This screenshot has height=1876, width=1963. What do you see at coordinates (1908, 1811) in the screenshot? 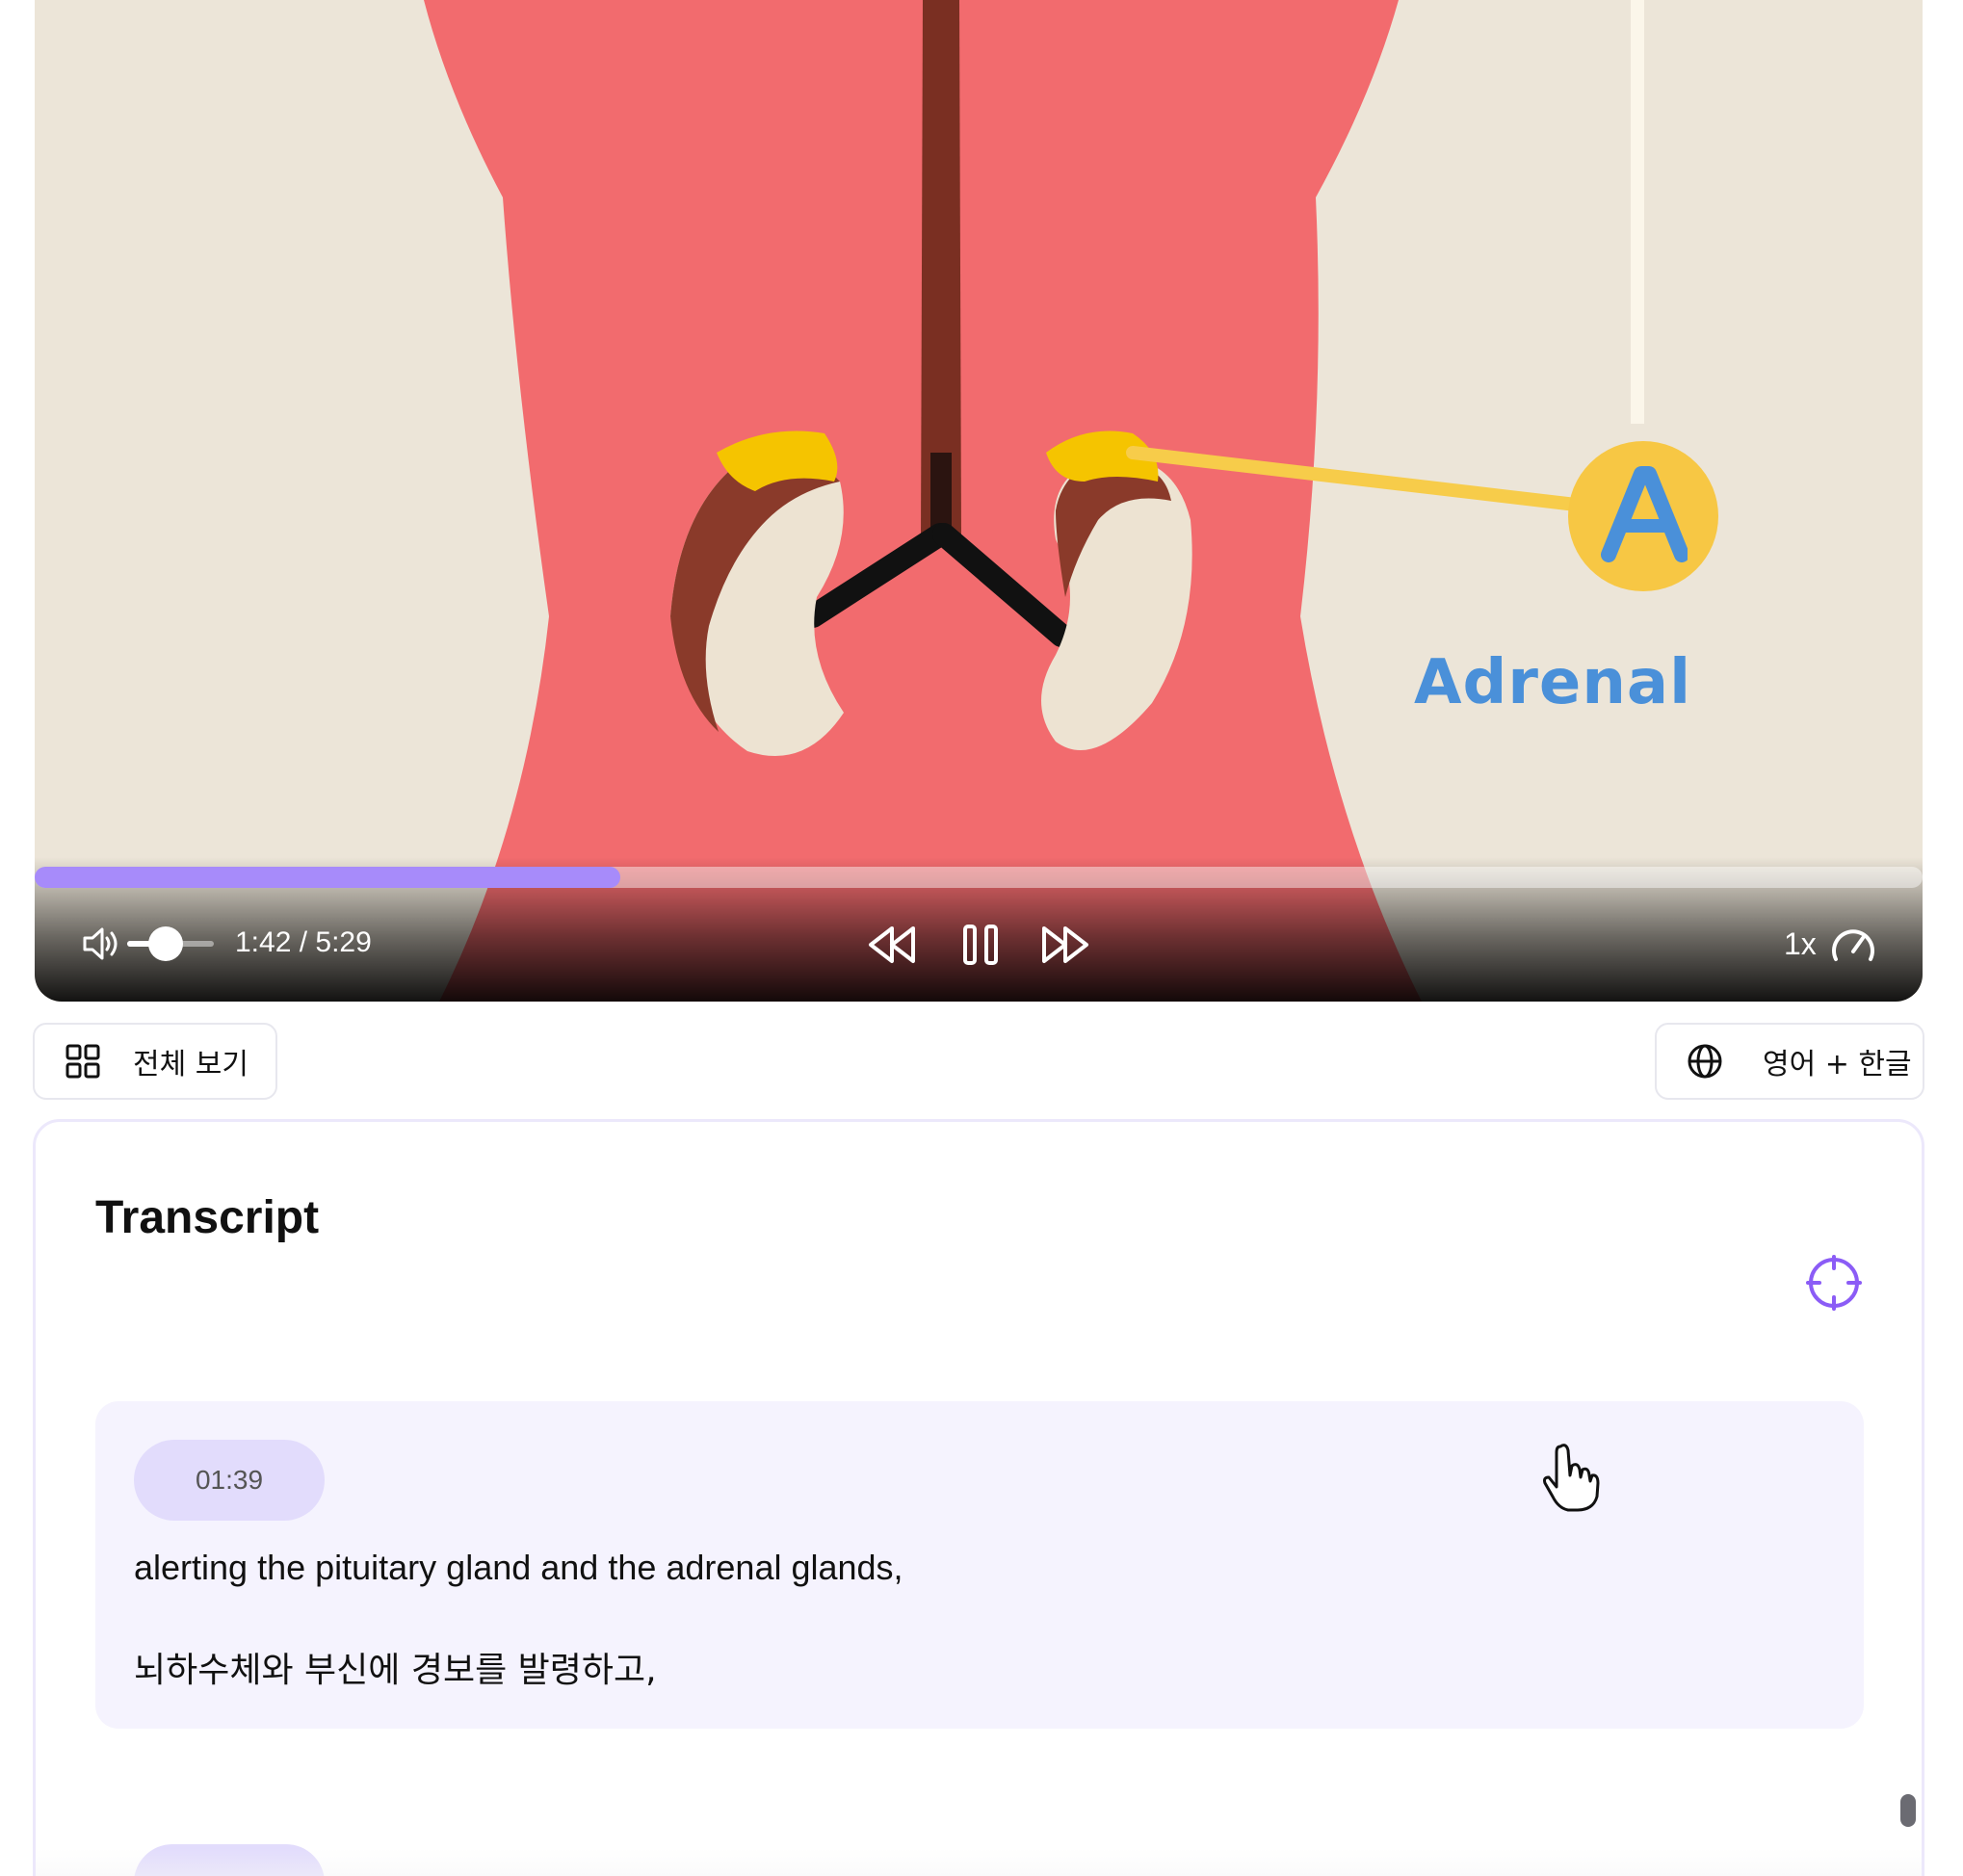
I see `scrollbar-thumb` at bounding box center [1908, 1811].